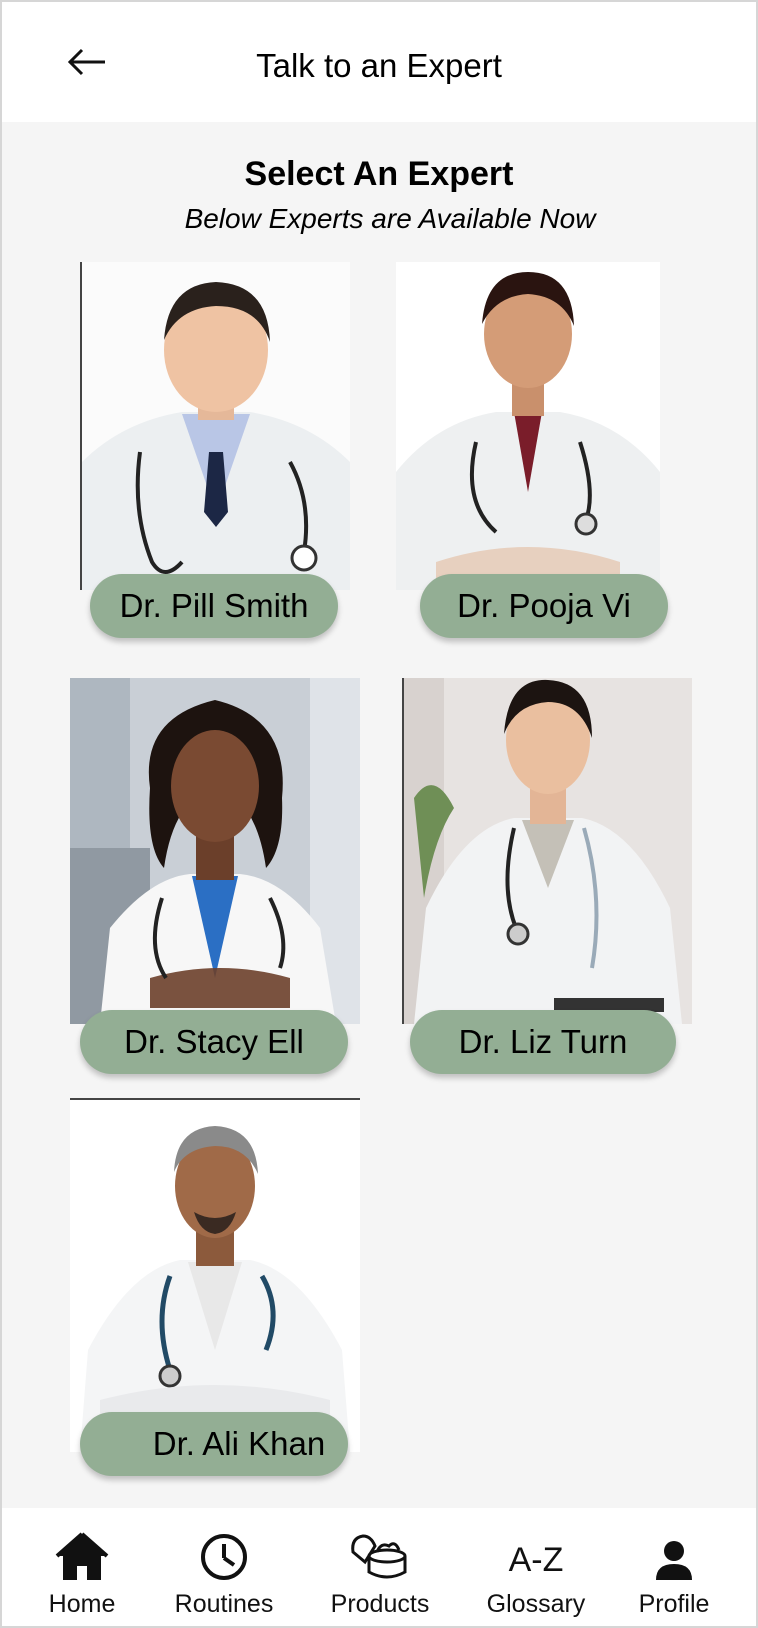  What do you see at coordinates (214, 1444) in the screenshot?
I see `expert-name-button: Dr. Ali Khan` at bounding box center [214, 1444].